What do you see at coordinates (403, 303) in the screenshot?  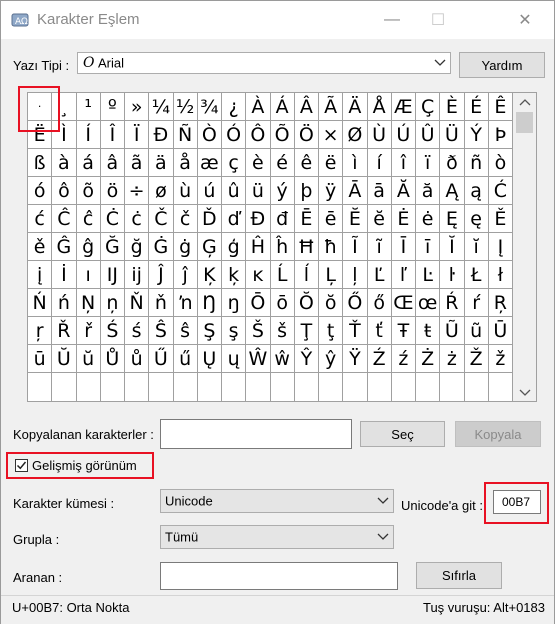 I see `character-cell: Œ` at bounding box center [403, 303].